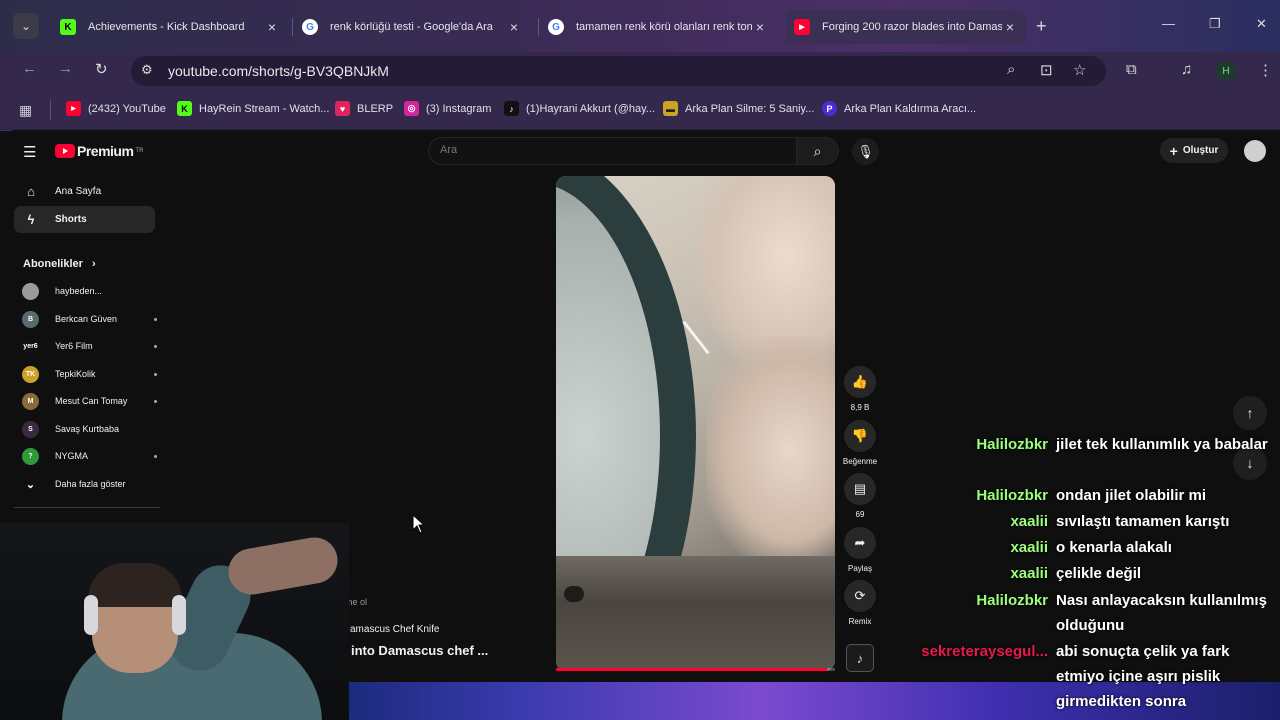 The height and width of the screenshot is (720, 1280). I want to click on chevron-right-icon: ›, so click(93, 264).